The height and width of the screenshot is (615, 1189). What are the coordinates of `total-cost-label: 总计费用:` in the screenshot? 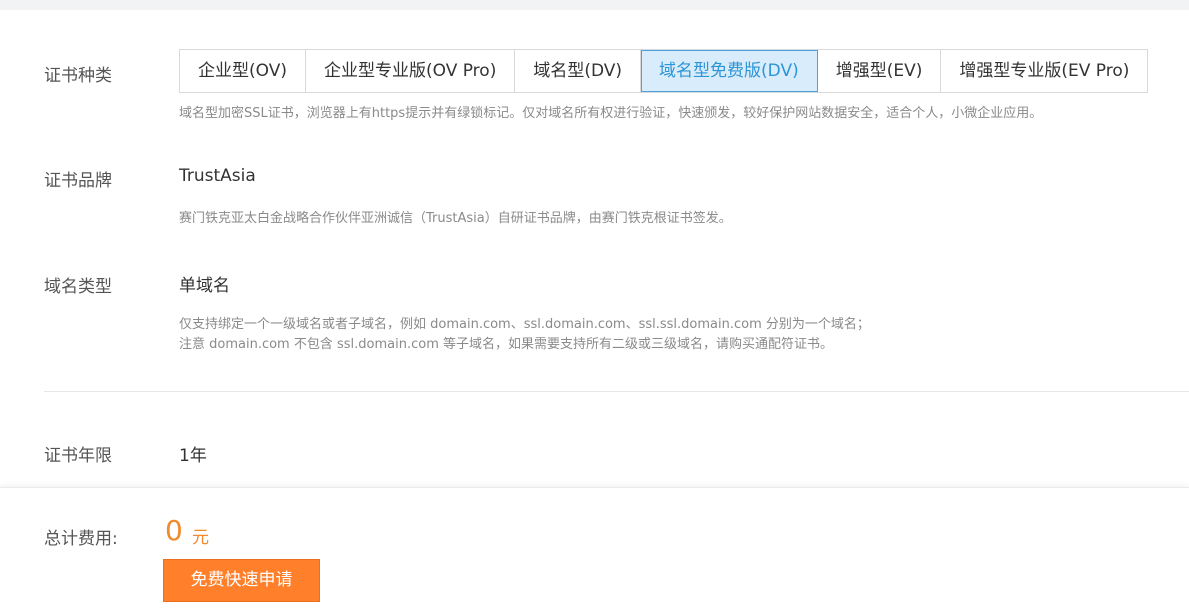 It's located at (81, 539).